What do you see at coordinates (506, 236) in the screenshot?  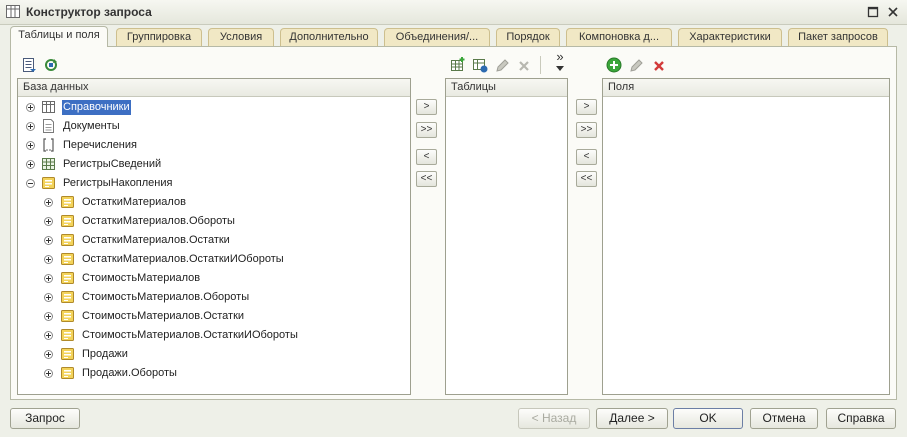 I see `tables-panel: Таблицы` at bounding box center [506, 236].